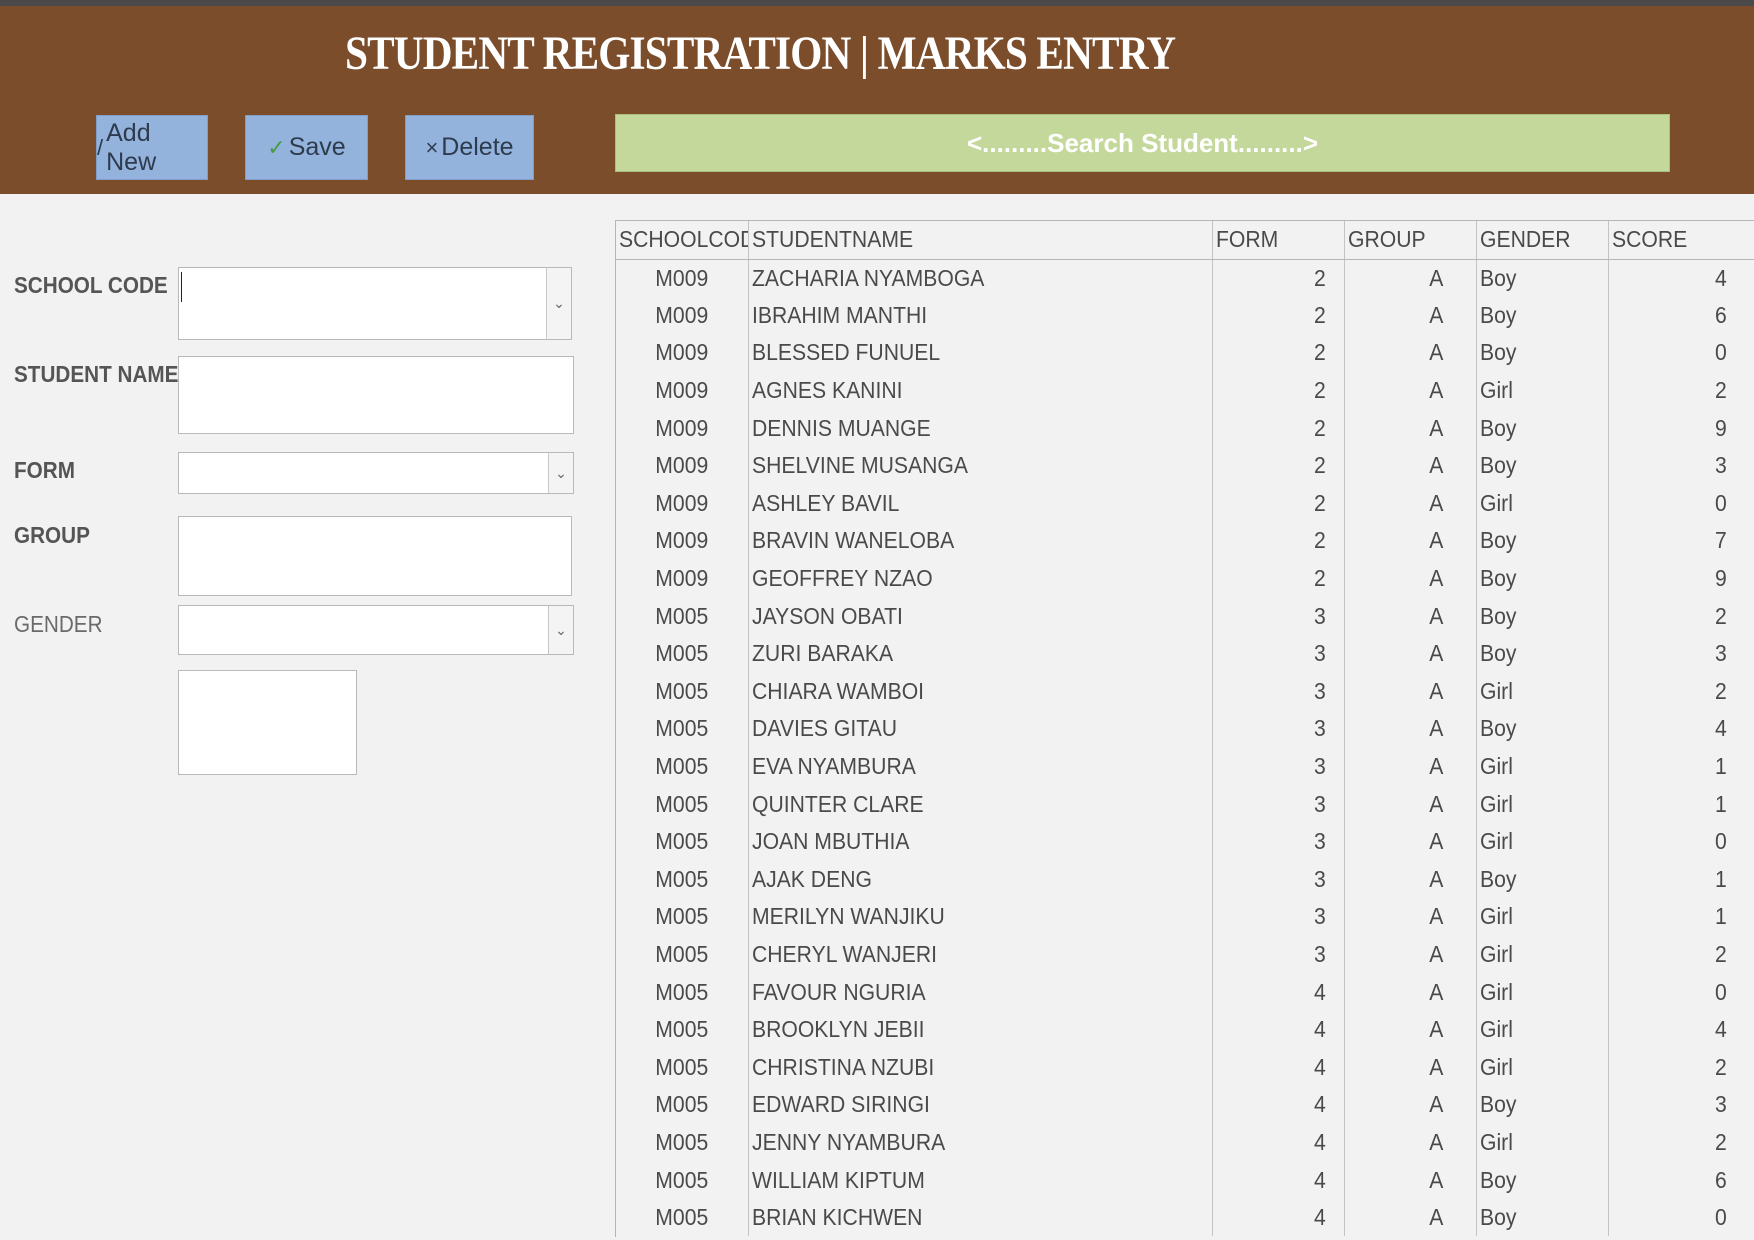  What do you see at coordinates (267, 722) in the screenshot?
I see `score-field` at bounding box center [267, 722].